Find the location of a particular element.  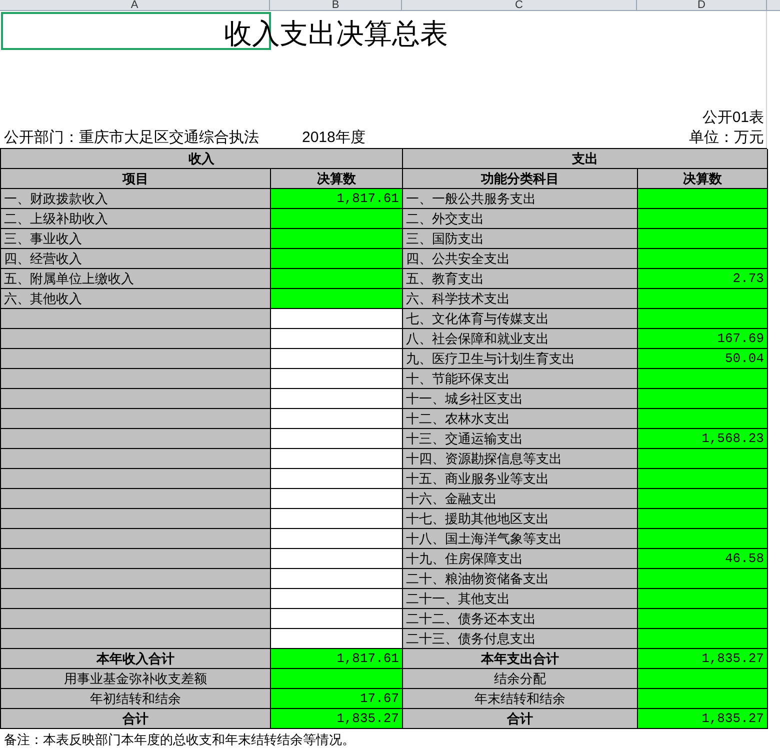

form-number: 公开01表 is located at coordinates (733, 118).